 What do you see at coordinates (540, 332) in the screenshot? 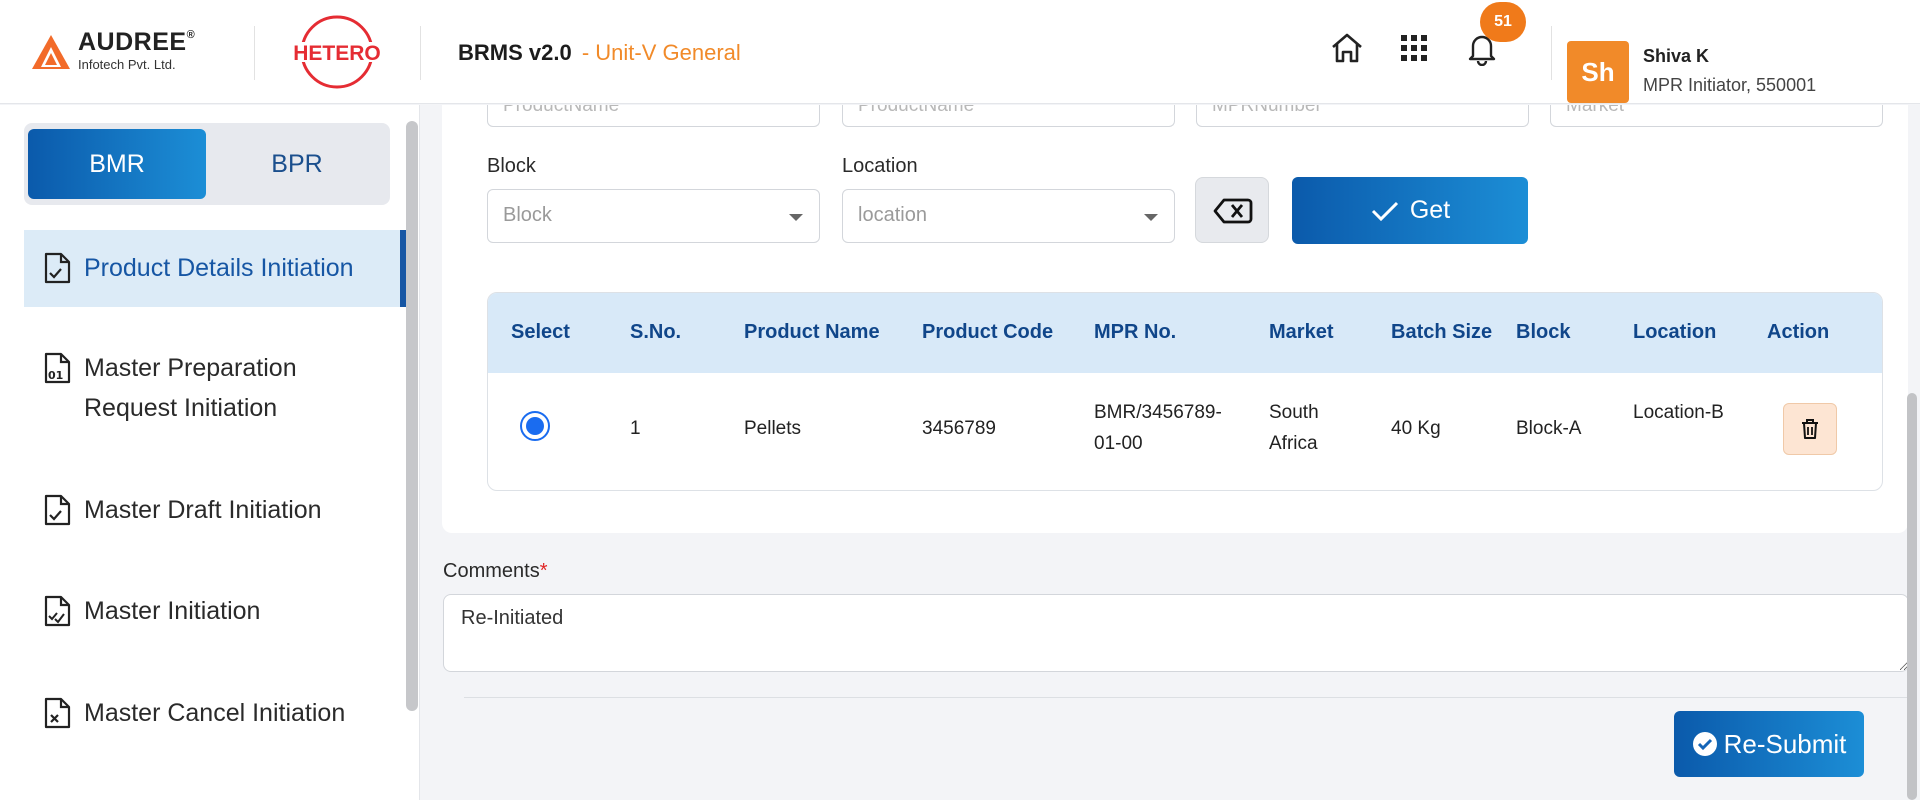
I see `column-header: Select` at bounding box center [540, 332].